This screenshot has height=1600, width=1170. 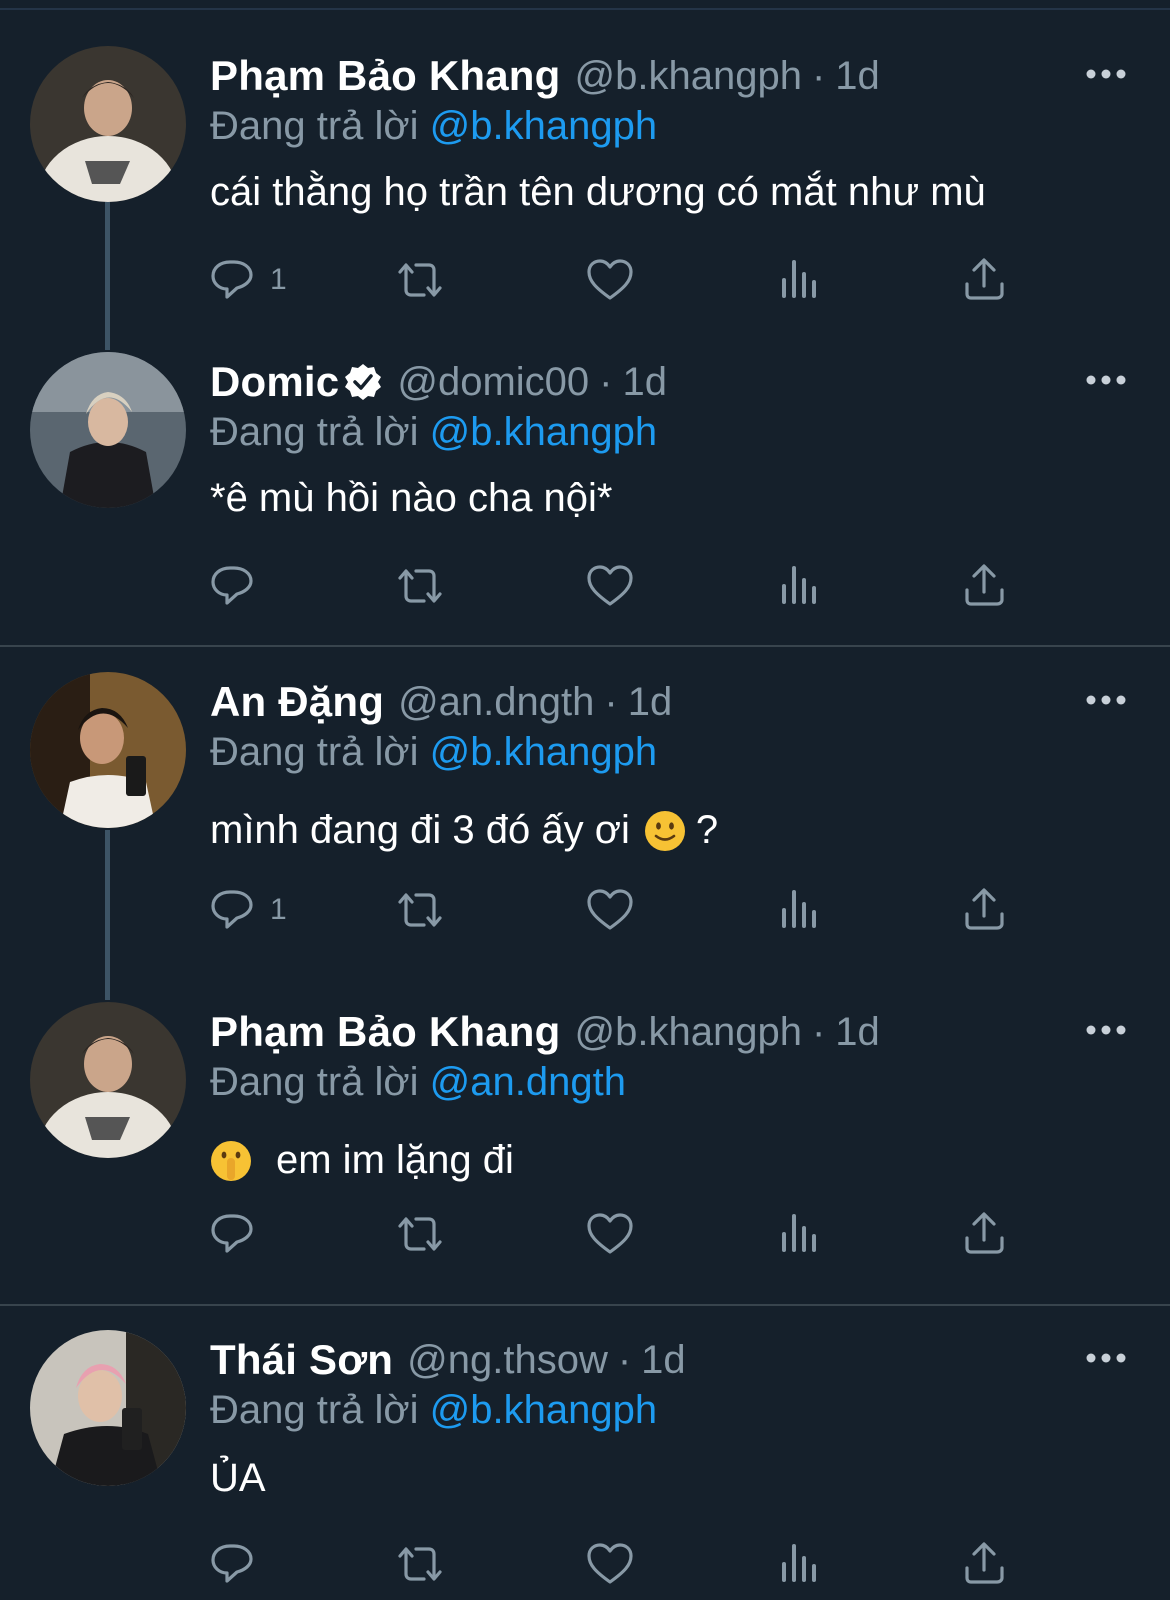 What do you see at coordinates (507, 1360) in the screenshot?
I see `user-handle: @ng.thsow` at bounding box center [507, 1360].